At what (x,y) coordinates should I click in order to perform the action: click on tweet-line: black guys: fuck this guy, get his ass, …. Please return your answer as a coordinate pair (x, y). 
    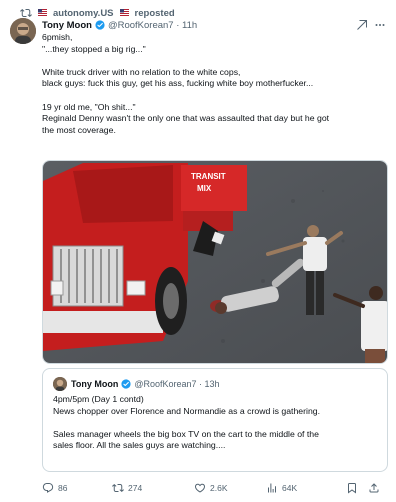
    Looking at the image, I should click on (178, 83).